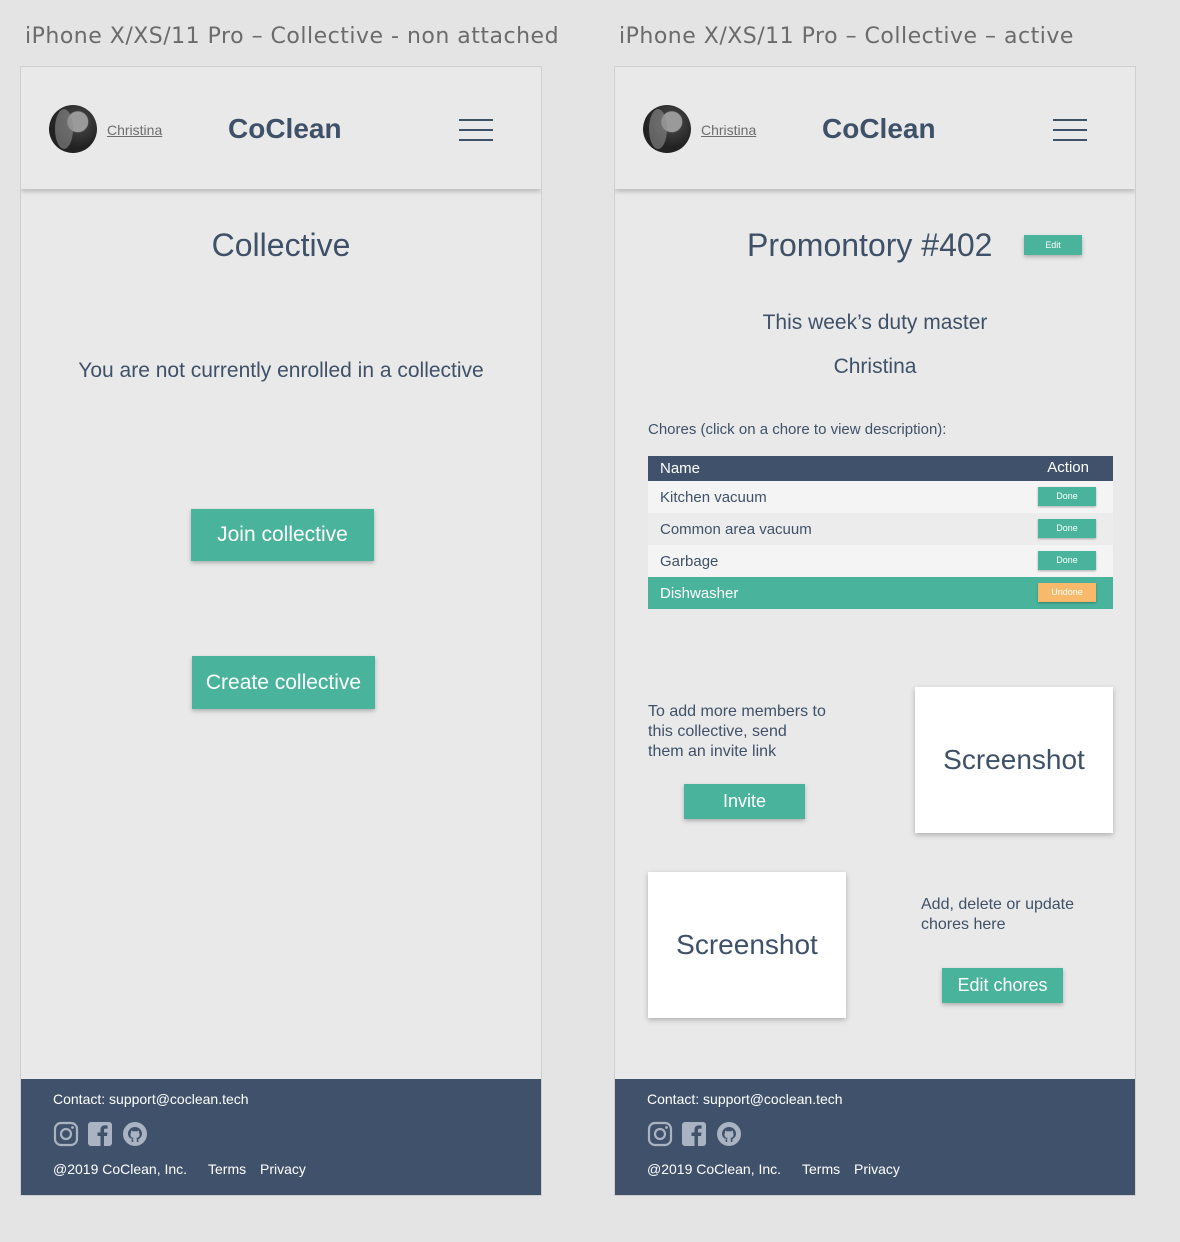 This screenshot has height=1242, width=1180. I want to click on chore-name: Kitchen vacuum, so click(713, 497).